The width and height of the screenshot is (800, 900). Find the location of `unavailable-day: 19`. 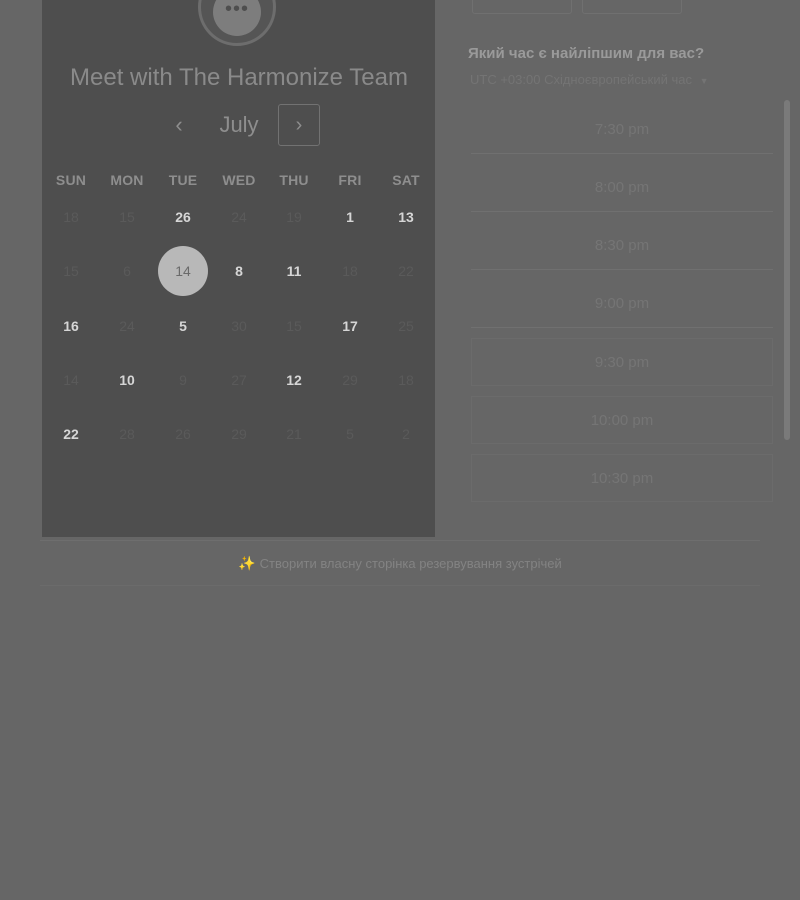

unavailable-day: 19 is located at coordinates (294, 217).